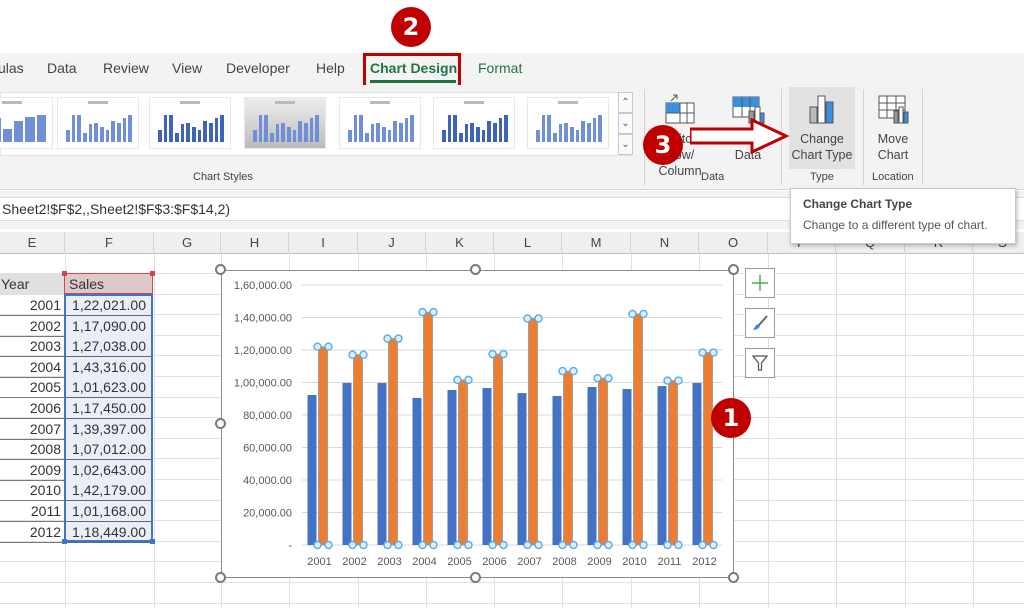 The height and width of the screenshot is (608, 1024). I want to click on gallery-down-button: ⌄, so click(625, 123).